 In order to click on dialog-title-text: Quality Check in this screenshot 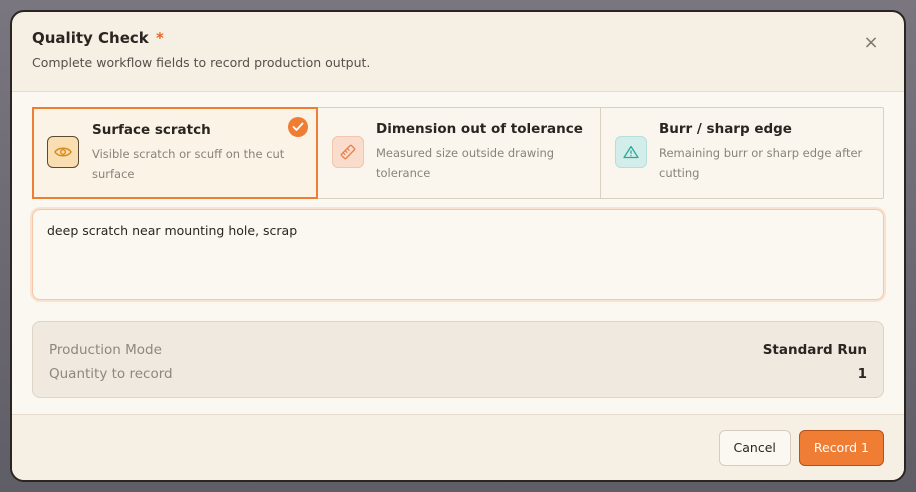, I will do `click(90, 38)`.